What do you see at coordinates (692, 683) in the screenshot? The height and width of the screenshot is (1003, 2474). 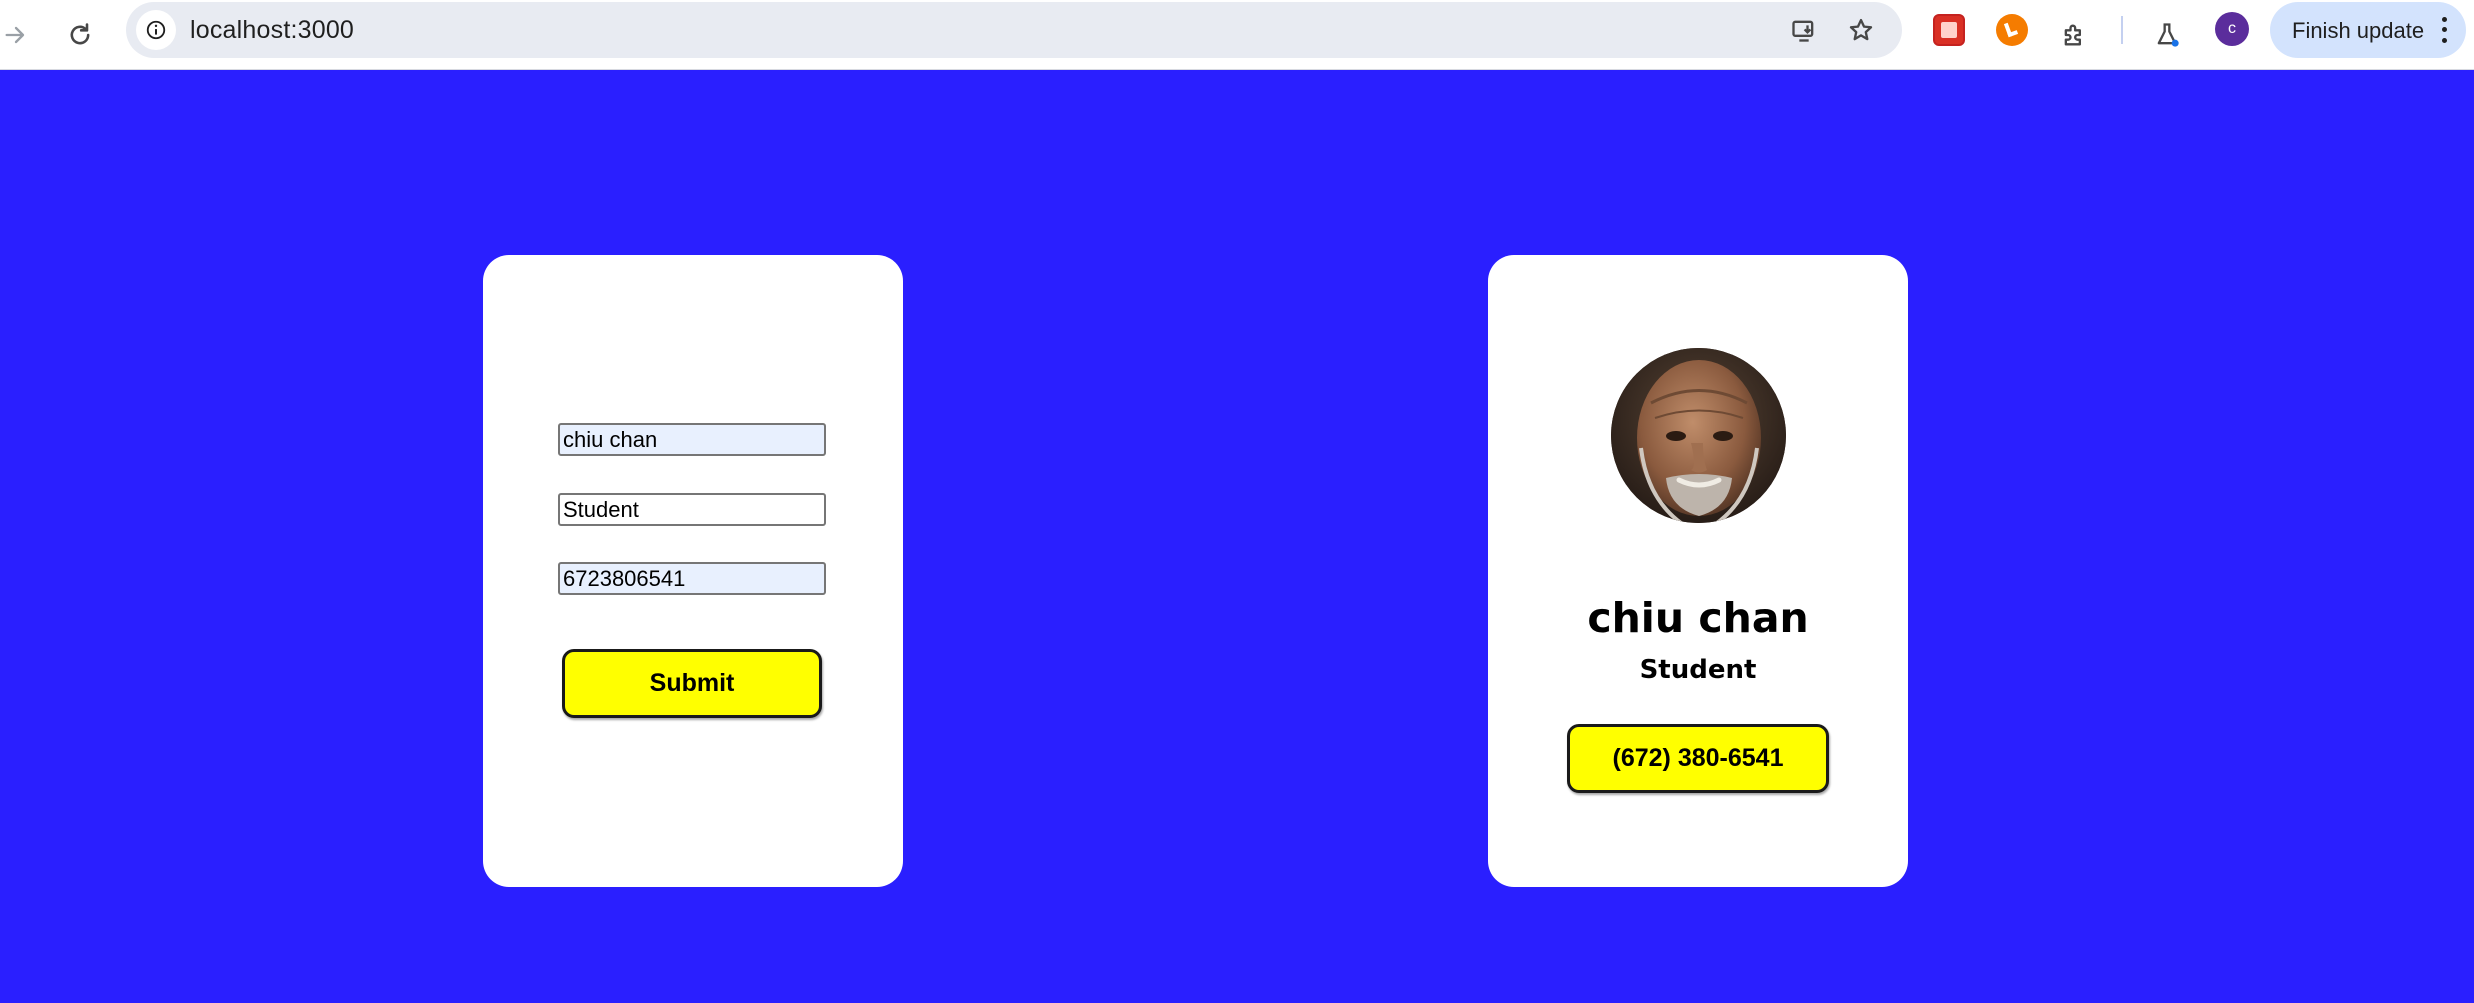 I see `submit-button: Submit` at bounding box center [692, 683].